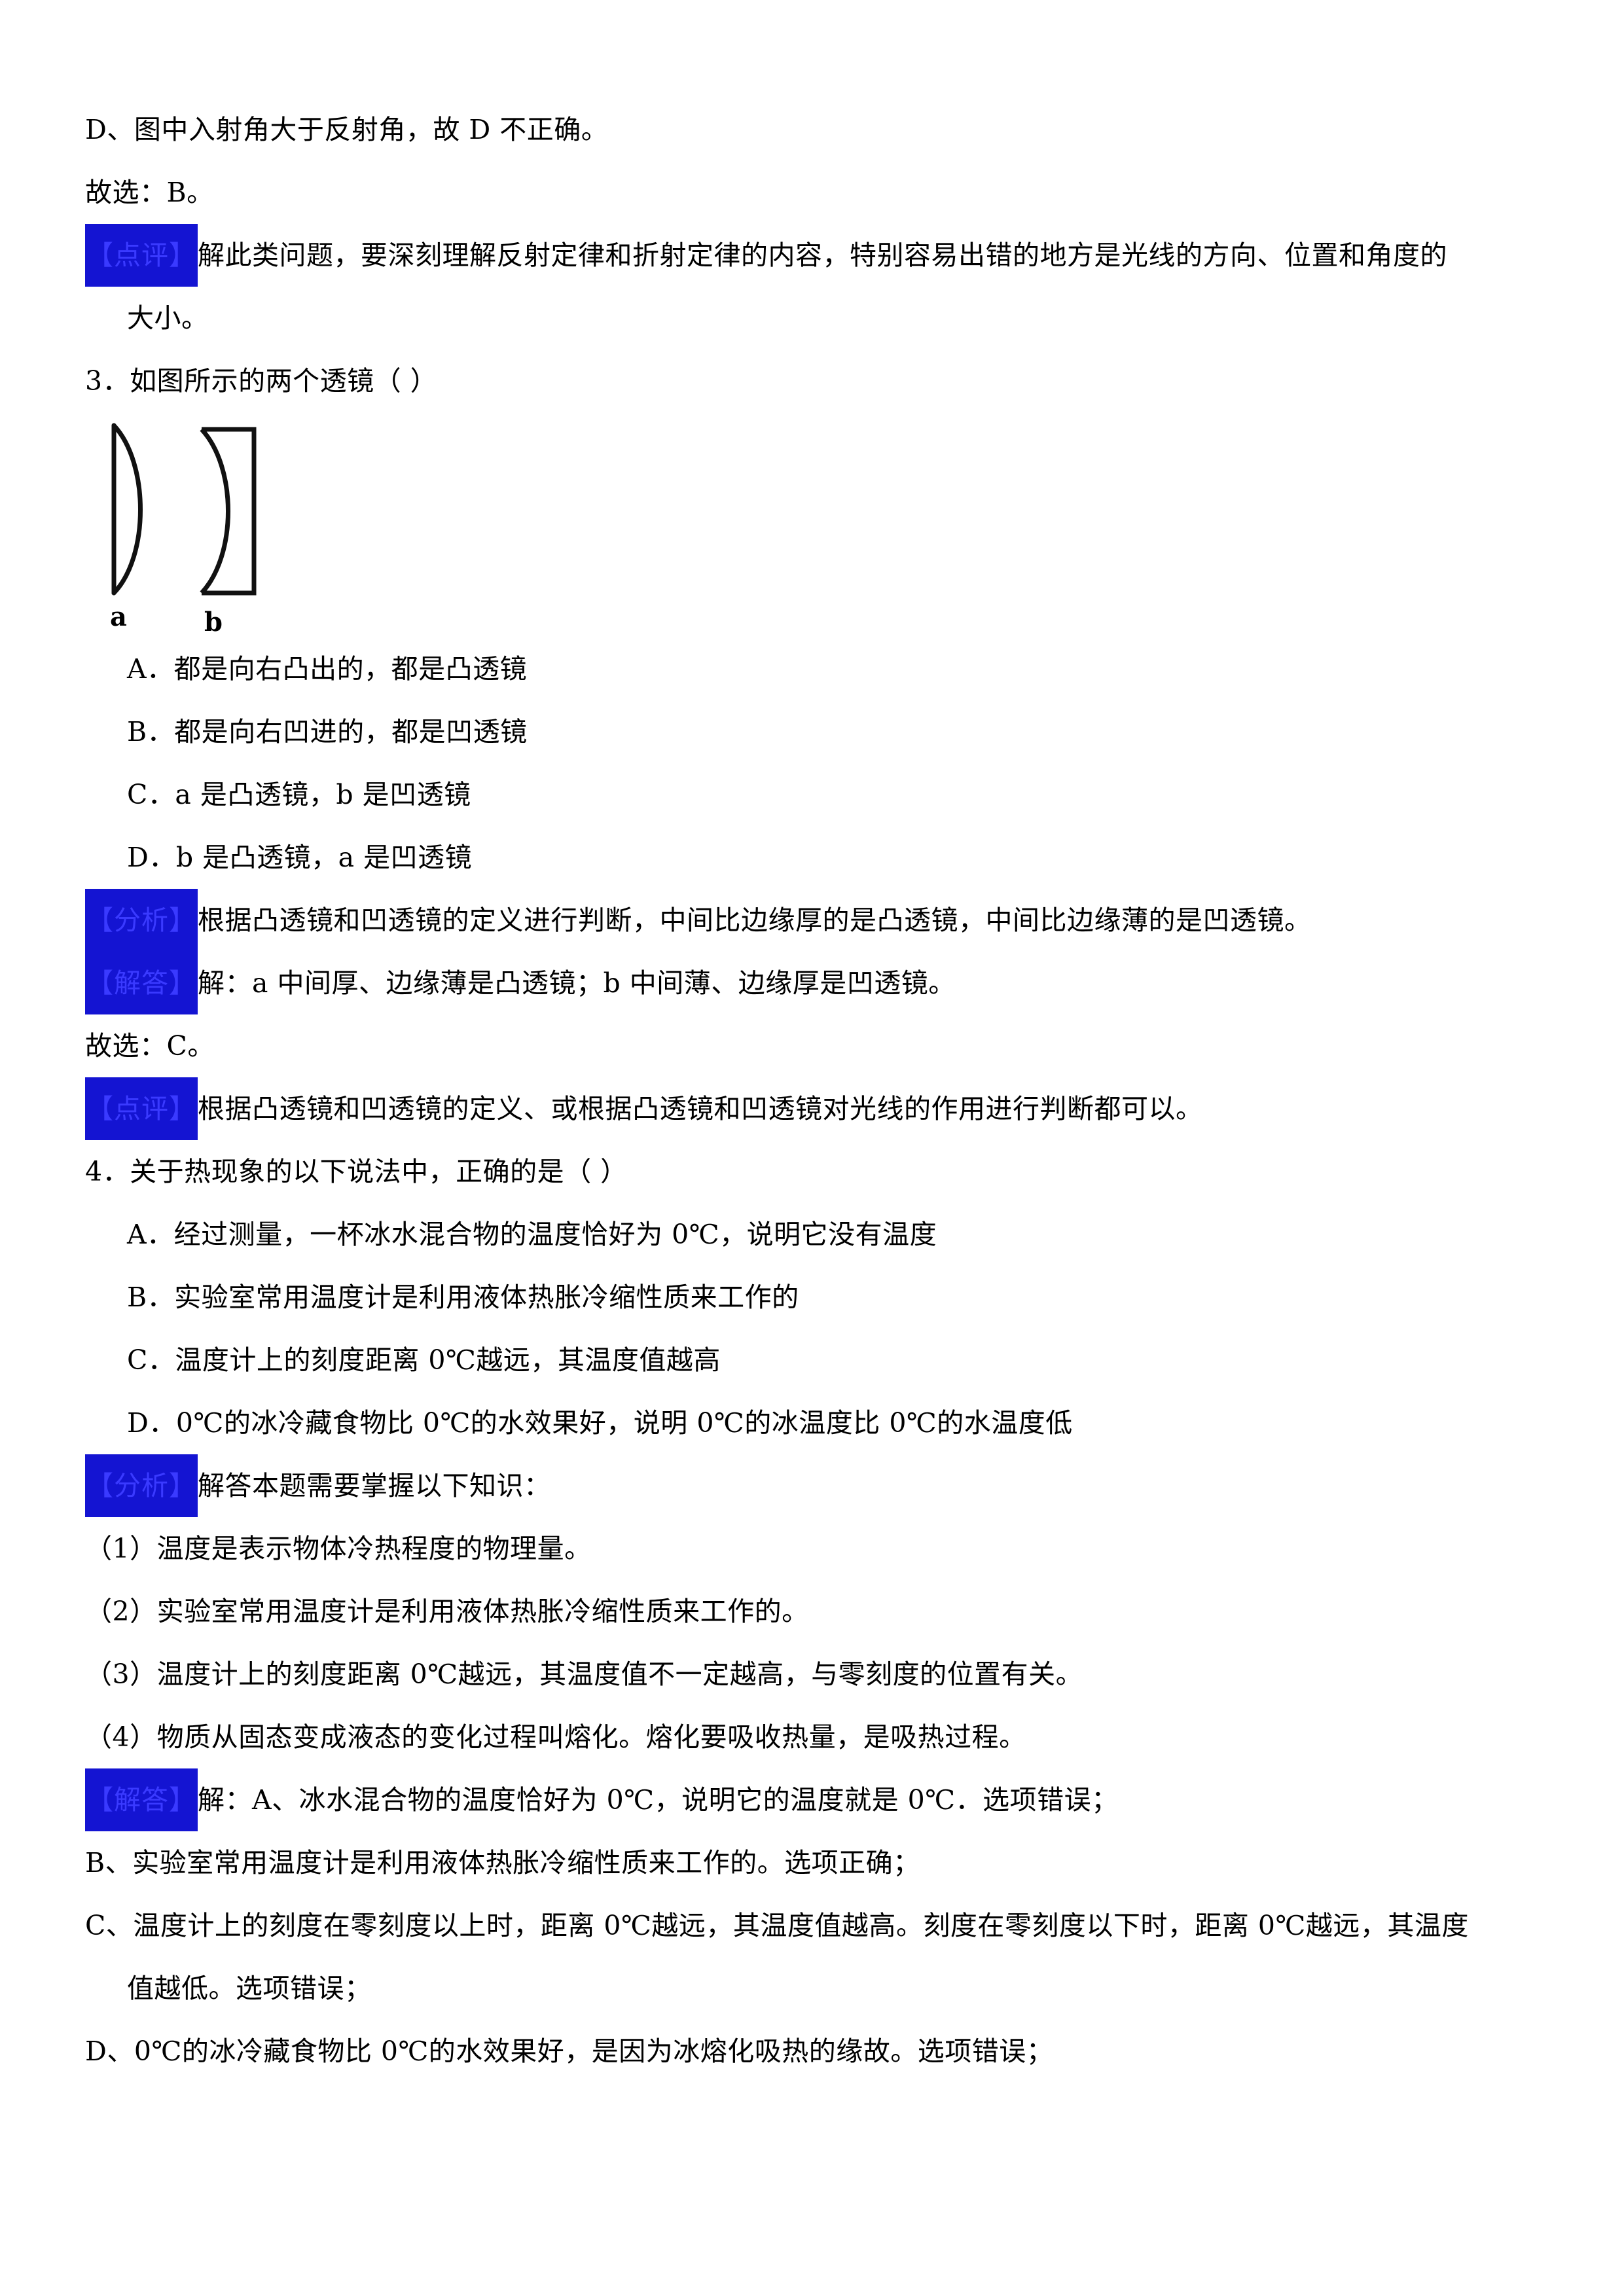 The image size is (1624, 2296). What do you see at coordinates (229, 511) in the screenshot?
I see `lens-b-shape` at bounding box center [229, 511].